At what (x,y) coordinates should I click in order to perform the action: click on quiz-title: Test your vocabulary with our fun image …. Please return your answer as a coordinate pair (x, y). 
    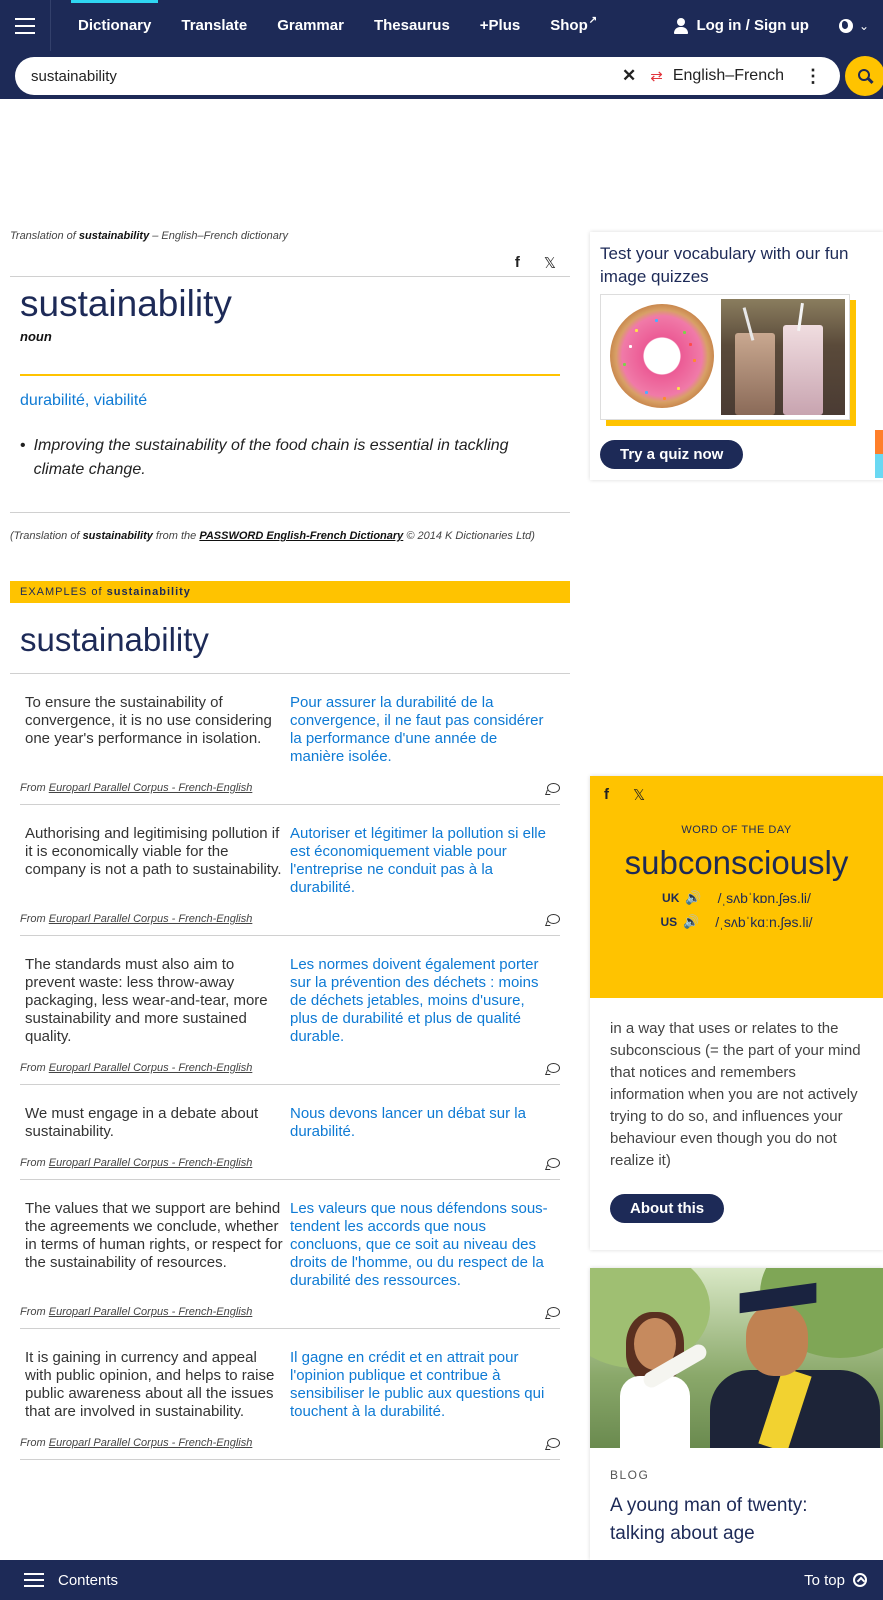
    Looking at the image, I should click on (724, 265).